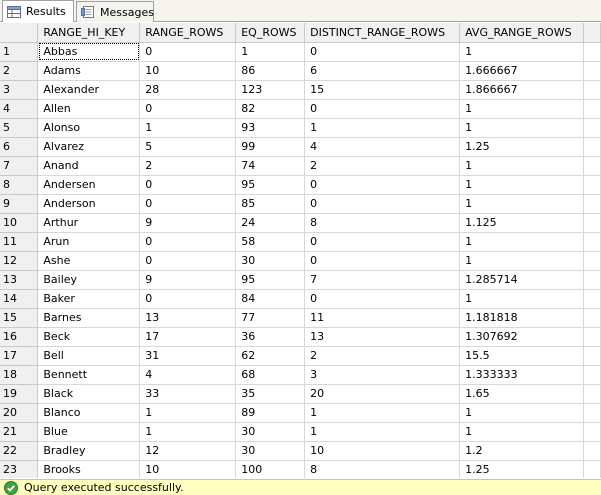  I want to click on table-row: 5 Alonso 1 93 1 1, so click(300, 128).